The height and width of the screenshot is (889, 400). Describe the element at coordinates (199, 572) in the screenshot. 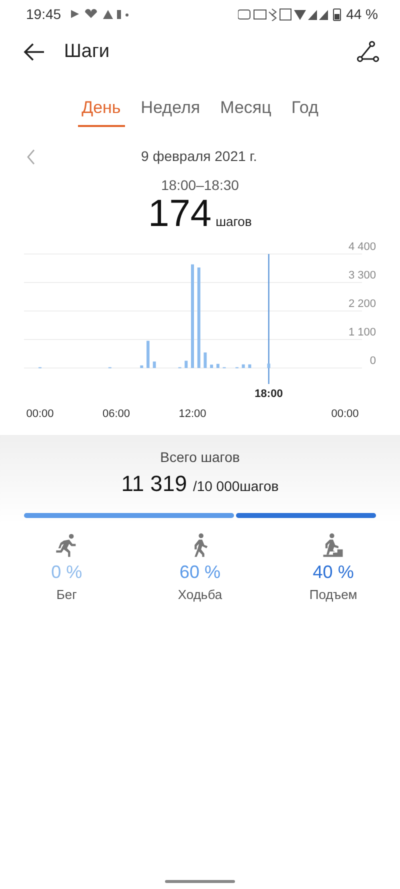

I see `activity-percent: 60 %` at that location.